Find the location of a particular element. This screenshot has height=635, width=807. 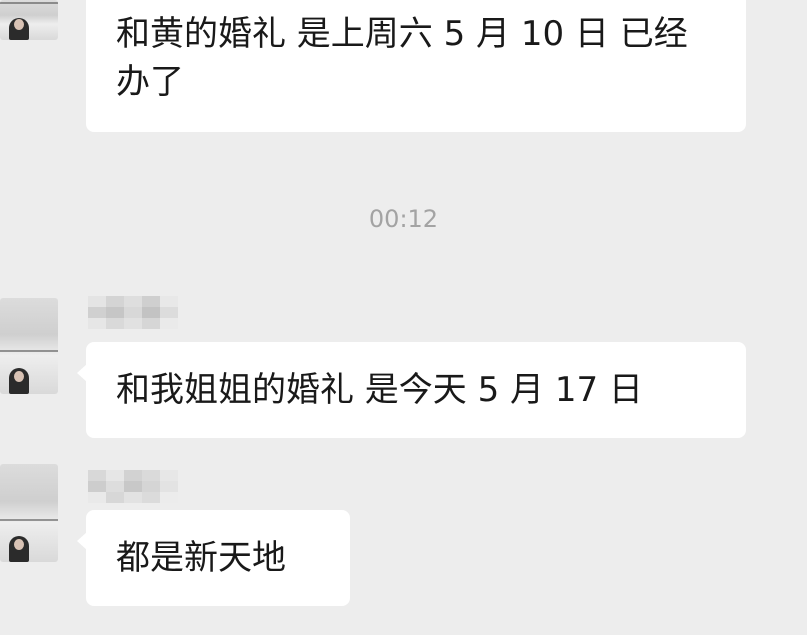

chat-timestamp: 00:12 is located at coordinates (403, 219).